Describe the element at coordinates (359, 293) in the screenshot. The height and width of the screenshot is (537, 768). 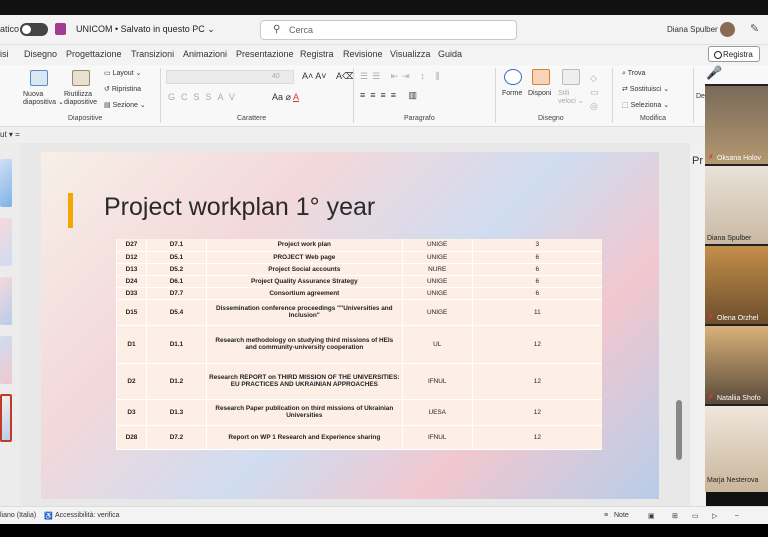
I see `table-row: D33 D7.7 Consortium agreement UNIGE 6` at that location.